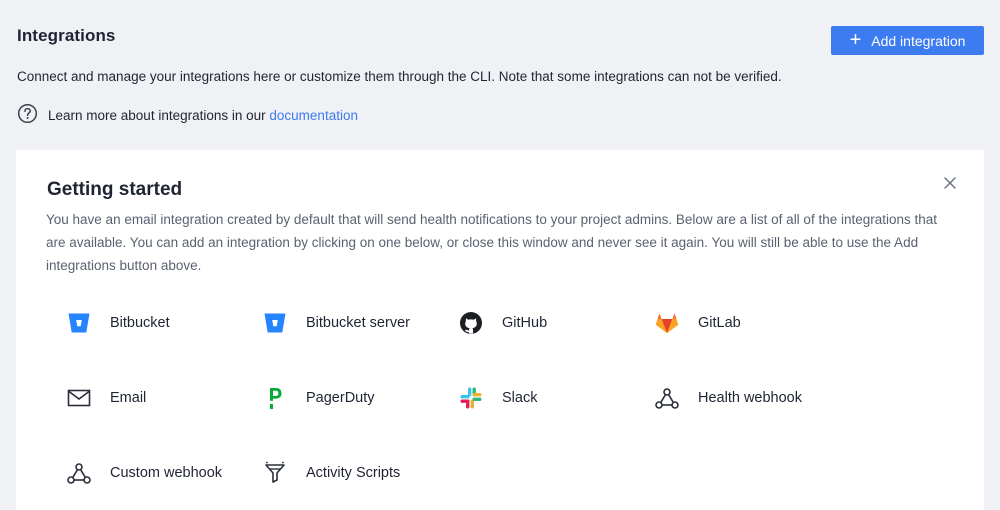 The width and height of the screenshot is (1000, 510). Describe the element at coordinates (275, 473) in the screenshot. I see `activity-scripts-icon` at that location.